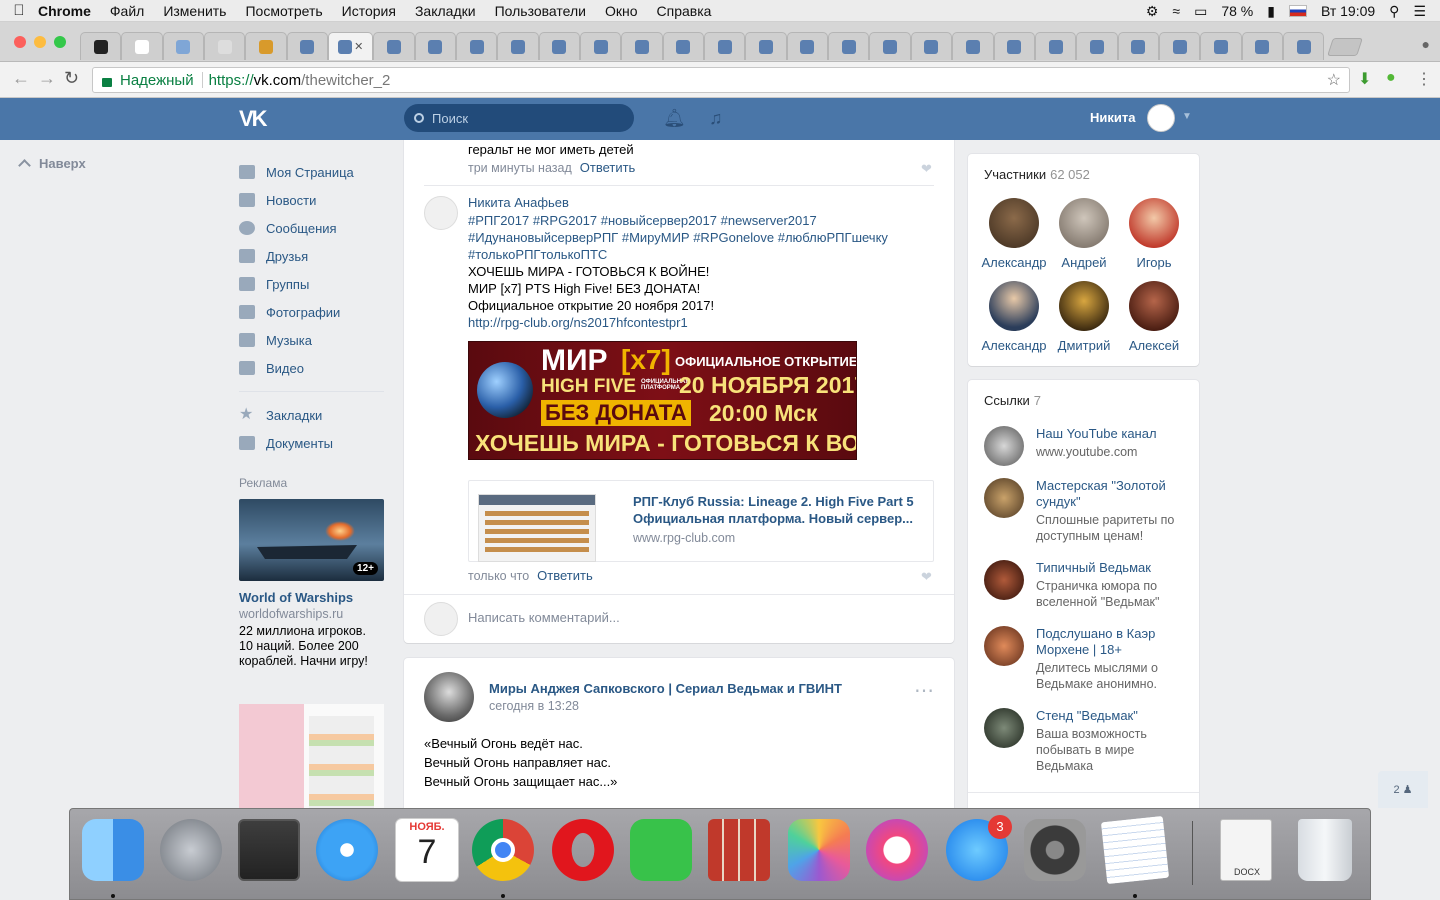 Image resolution: width=1440 pixels, height=900 pixels. I want to click on input-source-flag-icon, so click(1297, 11).